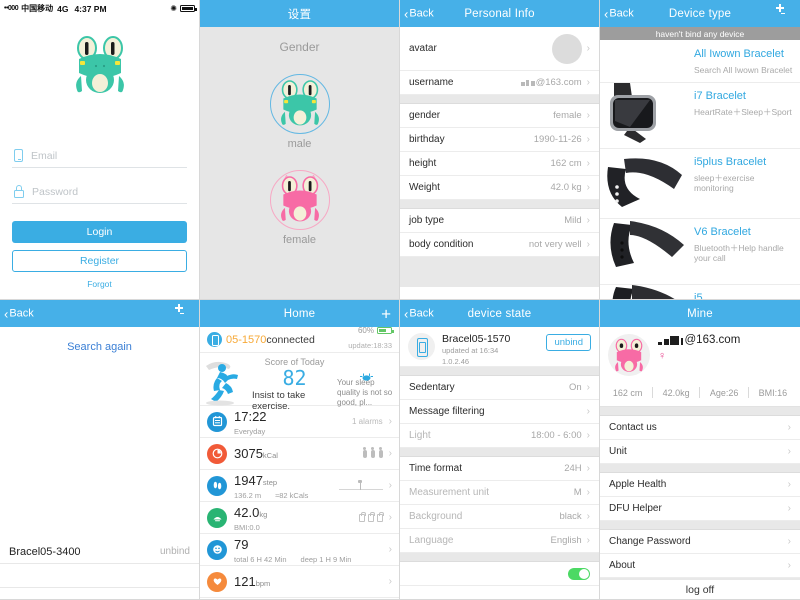 The height and width of the screenshot is (600, 800). Describe the element at coordinates (436, 516) in the screenshot. I see `row-label: Background` at that location.